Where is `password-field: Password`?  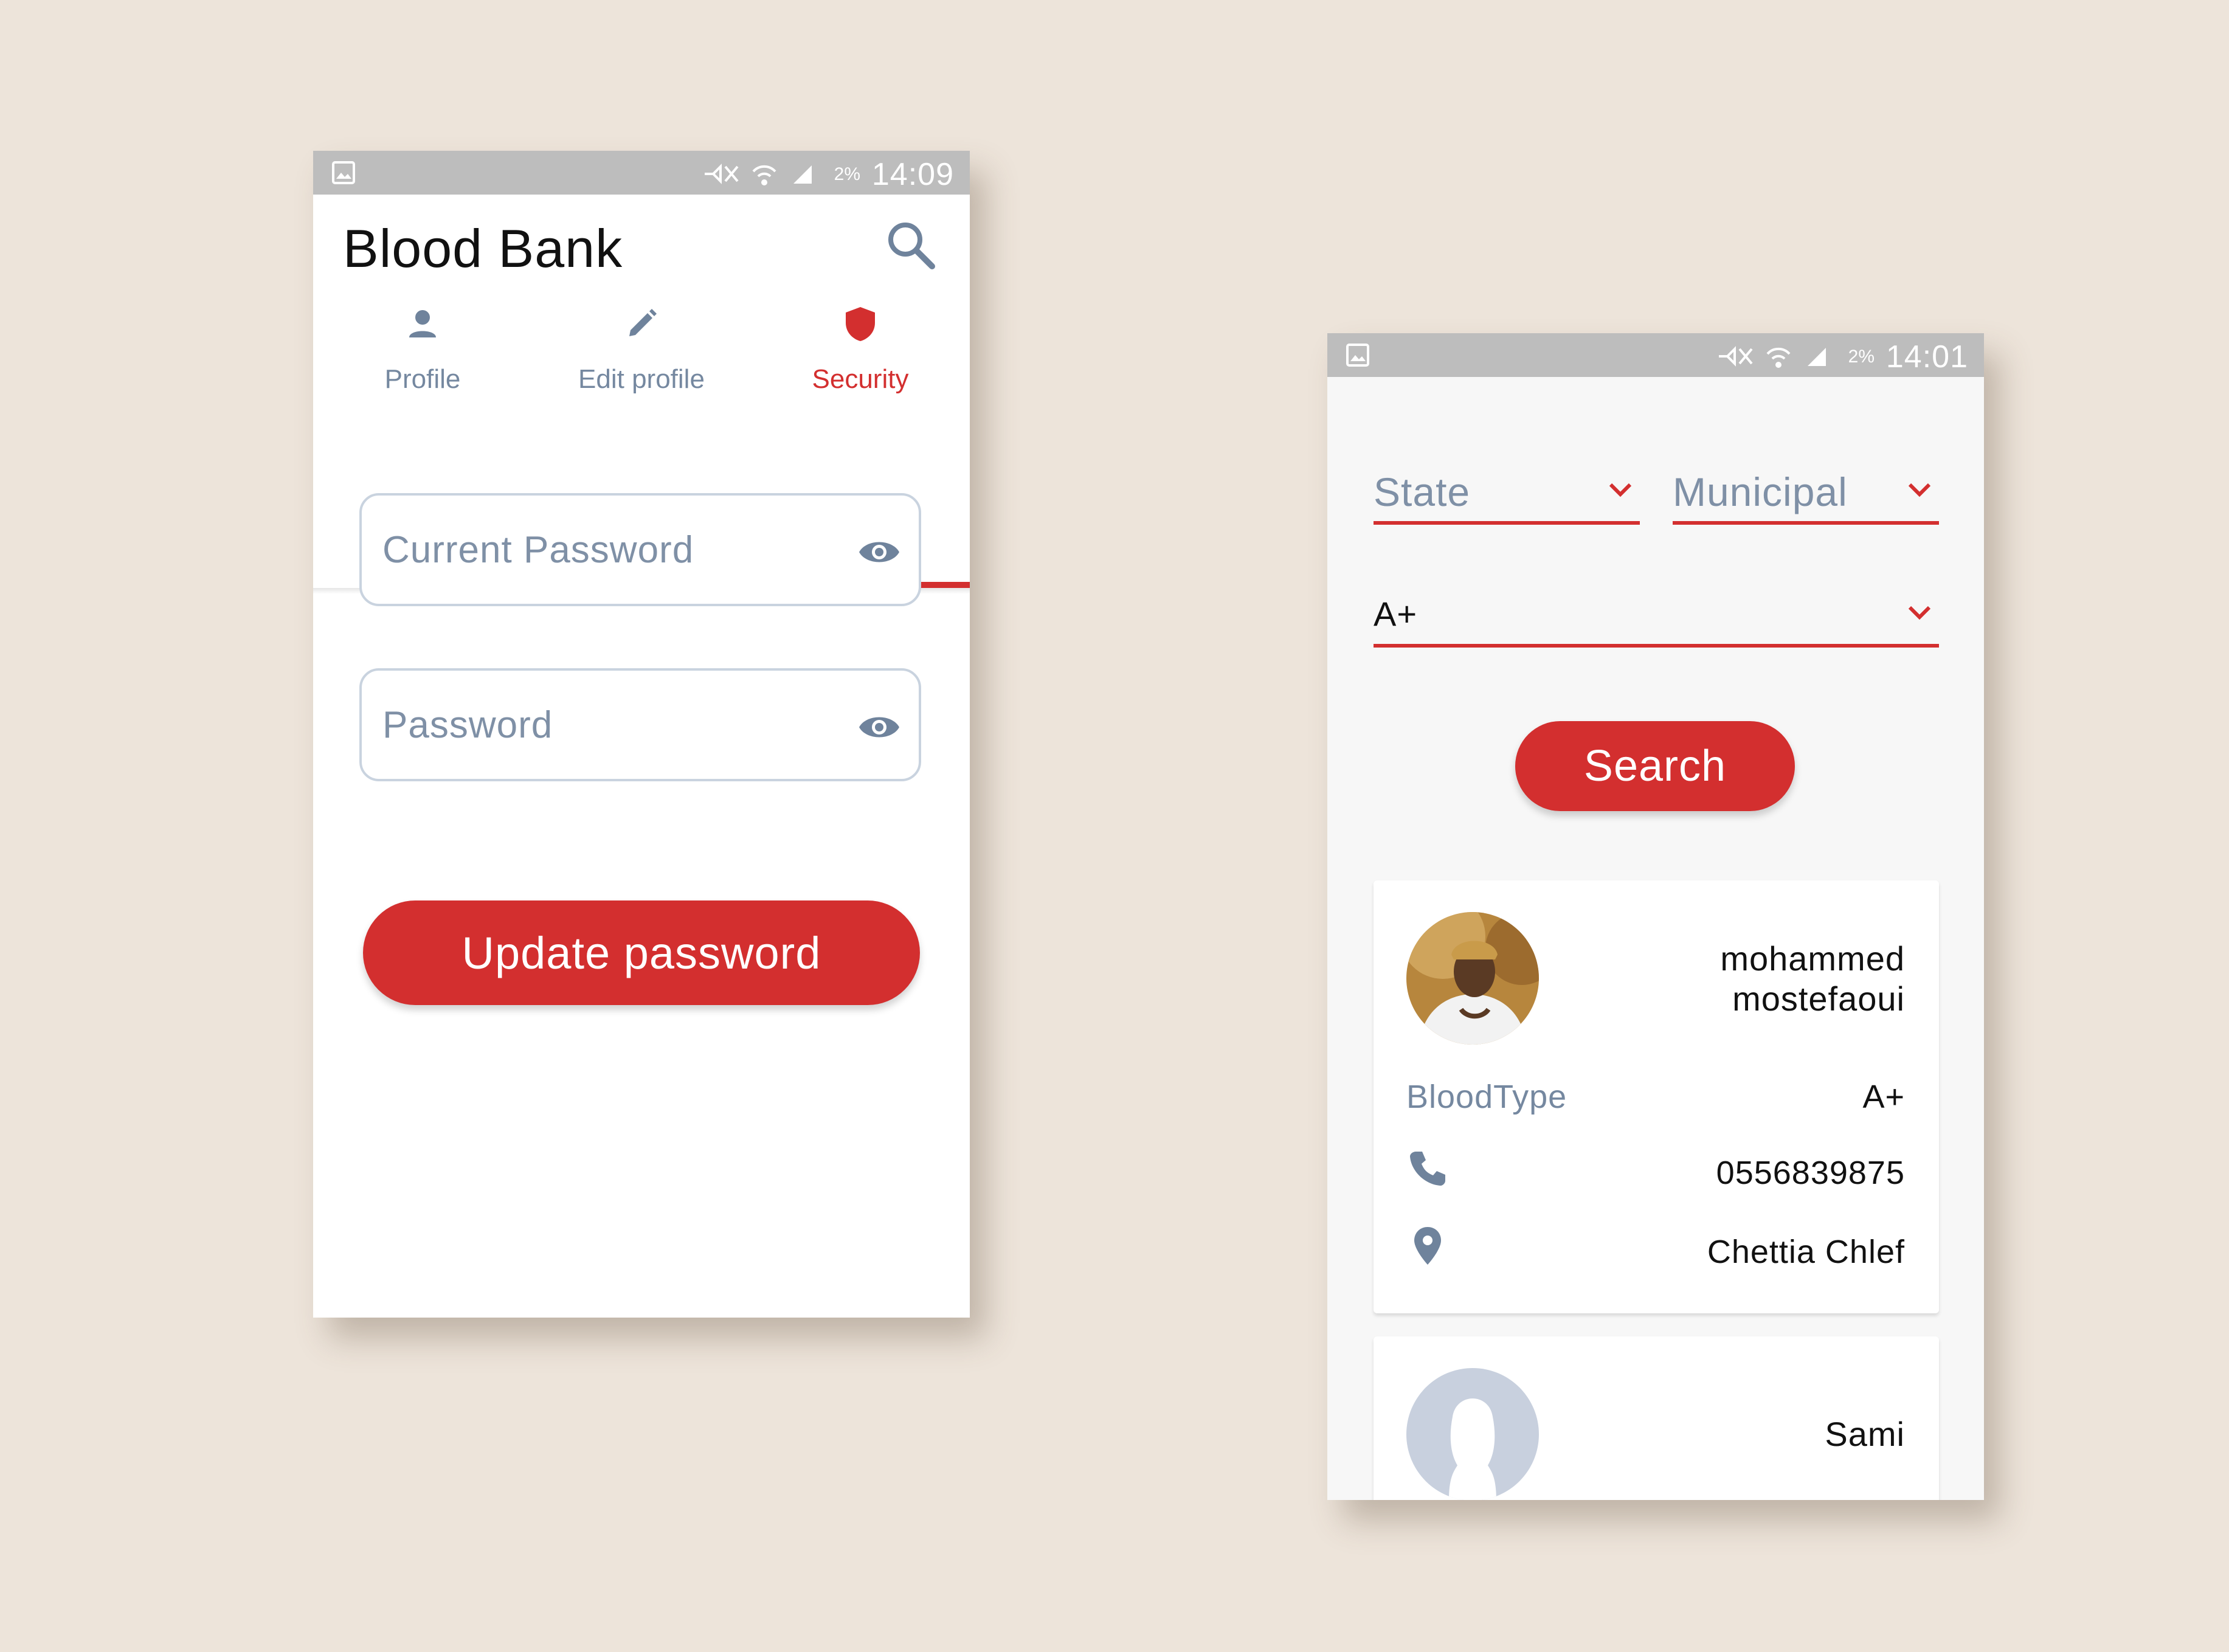 password-field: Password is located at coordinates (640, 724).